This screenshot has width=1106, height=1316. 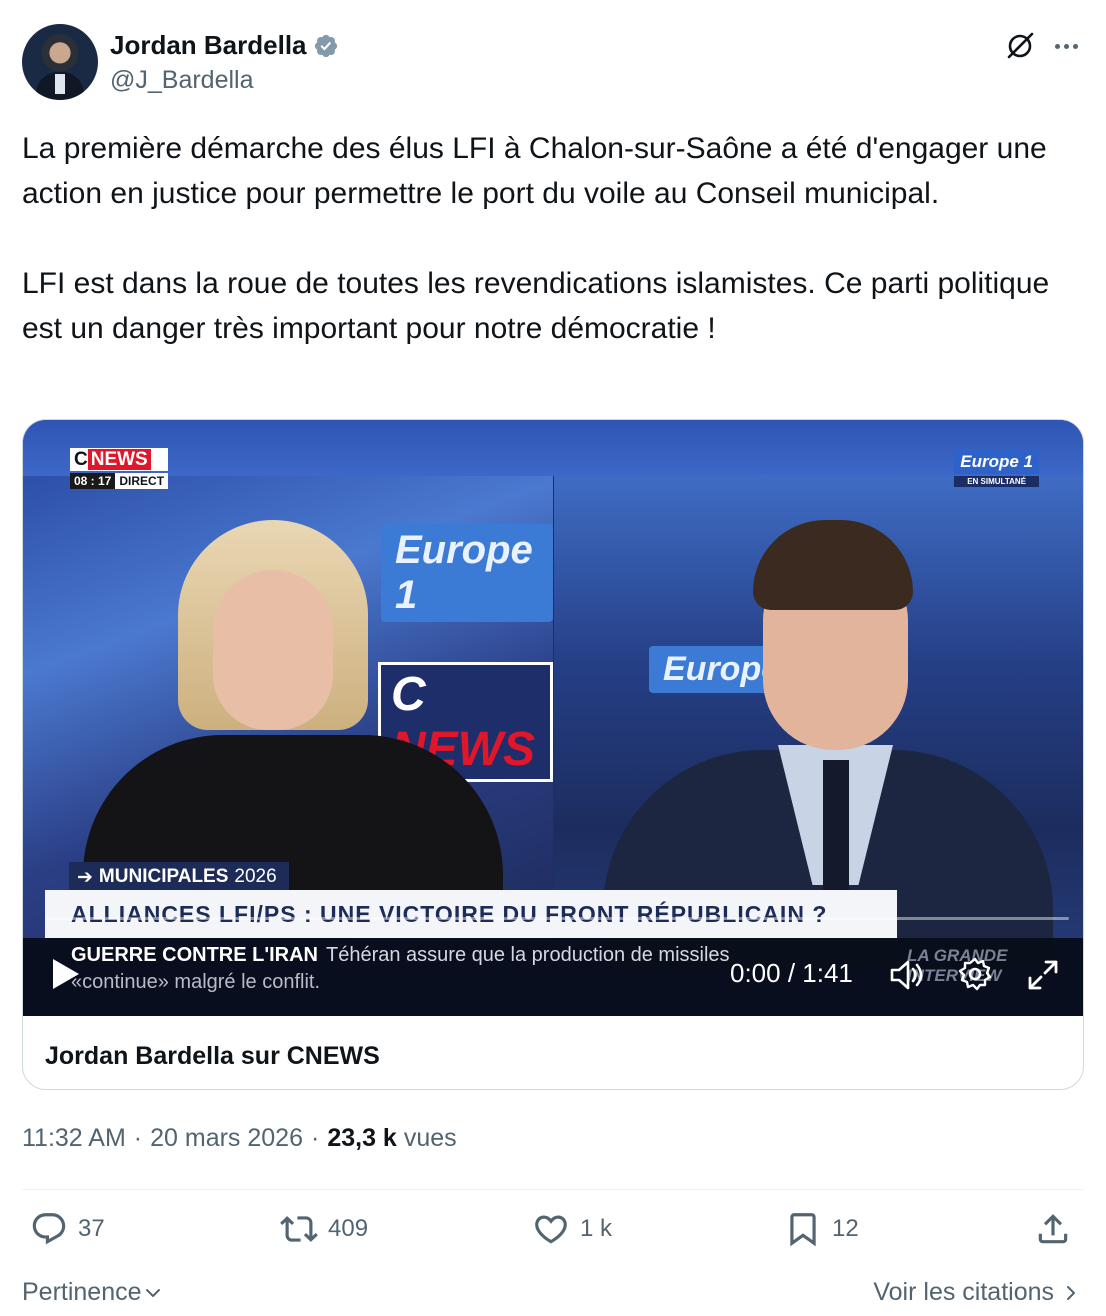 What do you see at coordinates (142, 481) in the screenshot?
I see `live-label: DIRECT` at bounding box center [142, 481].